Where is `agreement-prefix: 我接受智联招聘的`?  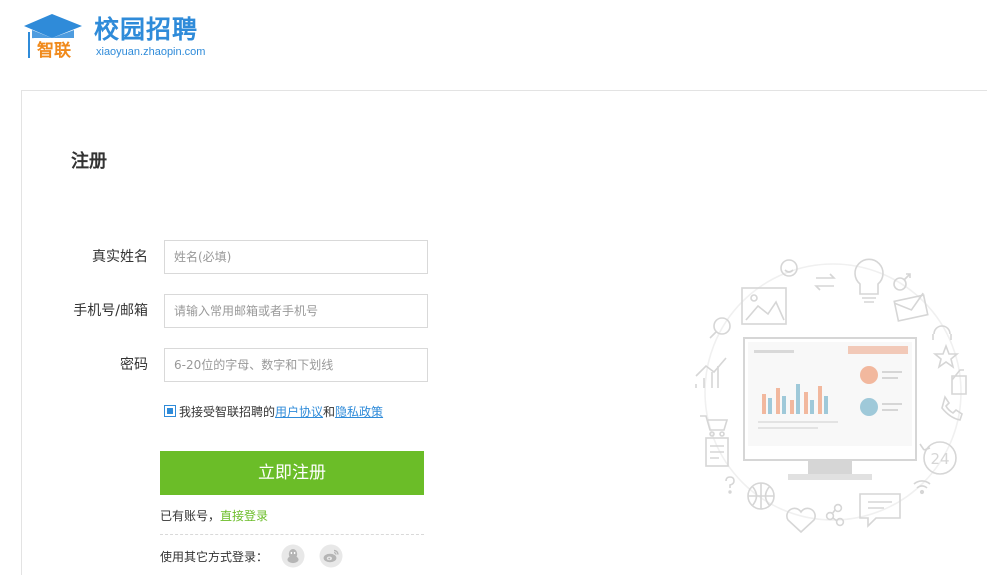
agreement-prefix: 我接受智联招聘的 is located at coordinates (227, 411).